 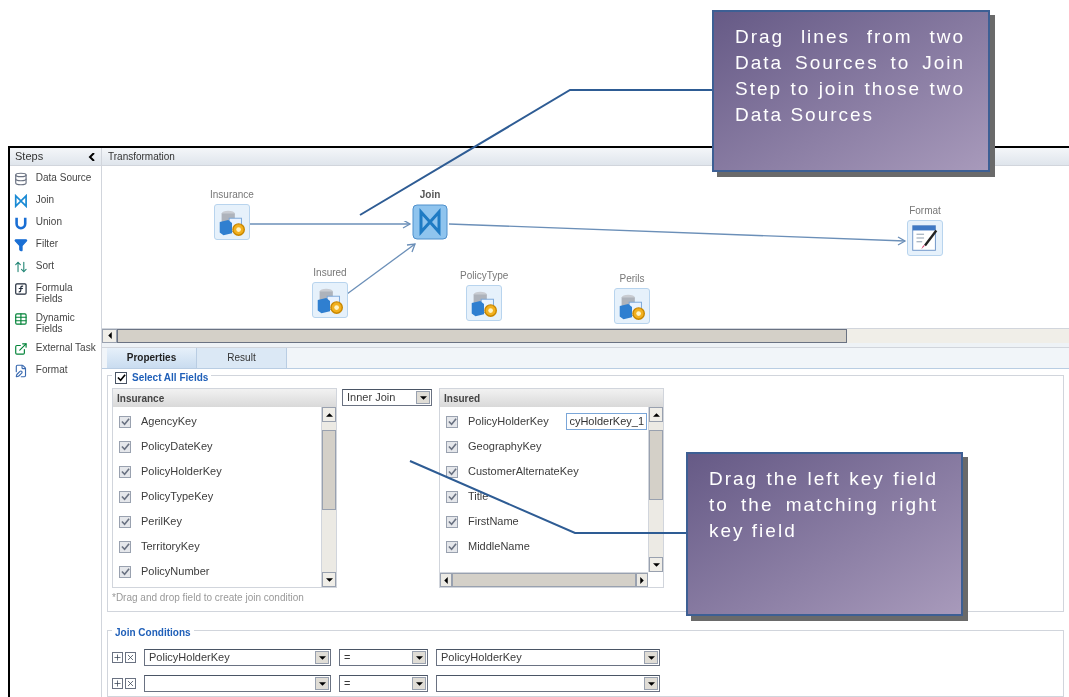 What do you see at coordinates (232, 194) in the screenshot?
I see `node-label: Insurance` at bounding box center [232, 194].